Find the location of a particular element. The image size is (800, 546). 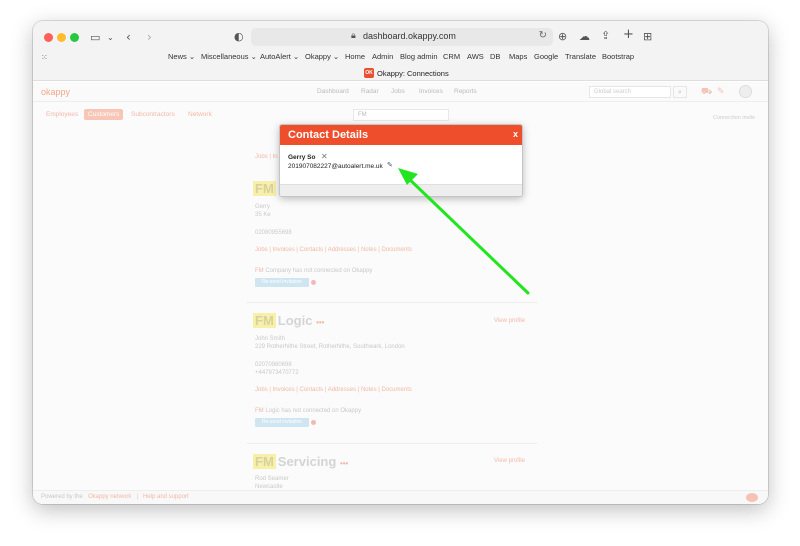

subtab-subcontractors: Subcontractors is located at coordinates (153, 114).